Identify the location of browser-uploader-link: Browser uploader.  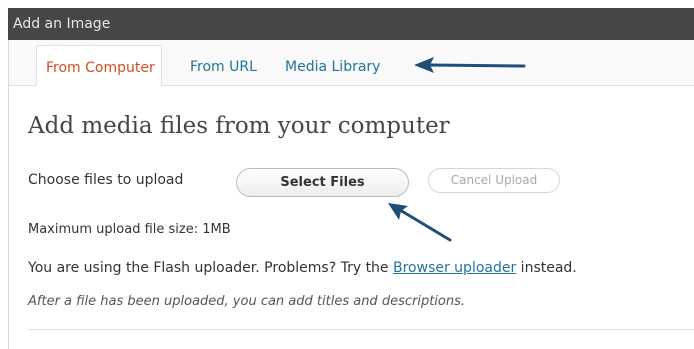
(454, 268).